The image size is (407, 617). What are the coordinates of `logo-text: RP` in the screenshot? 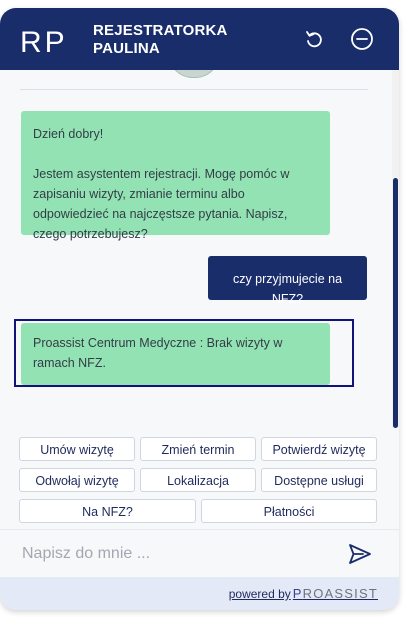 It's located at (44, 41).